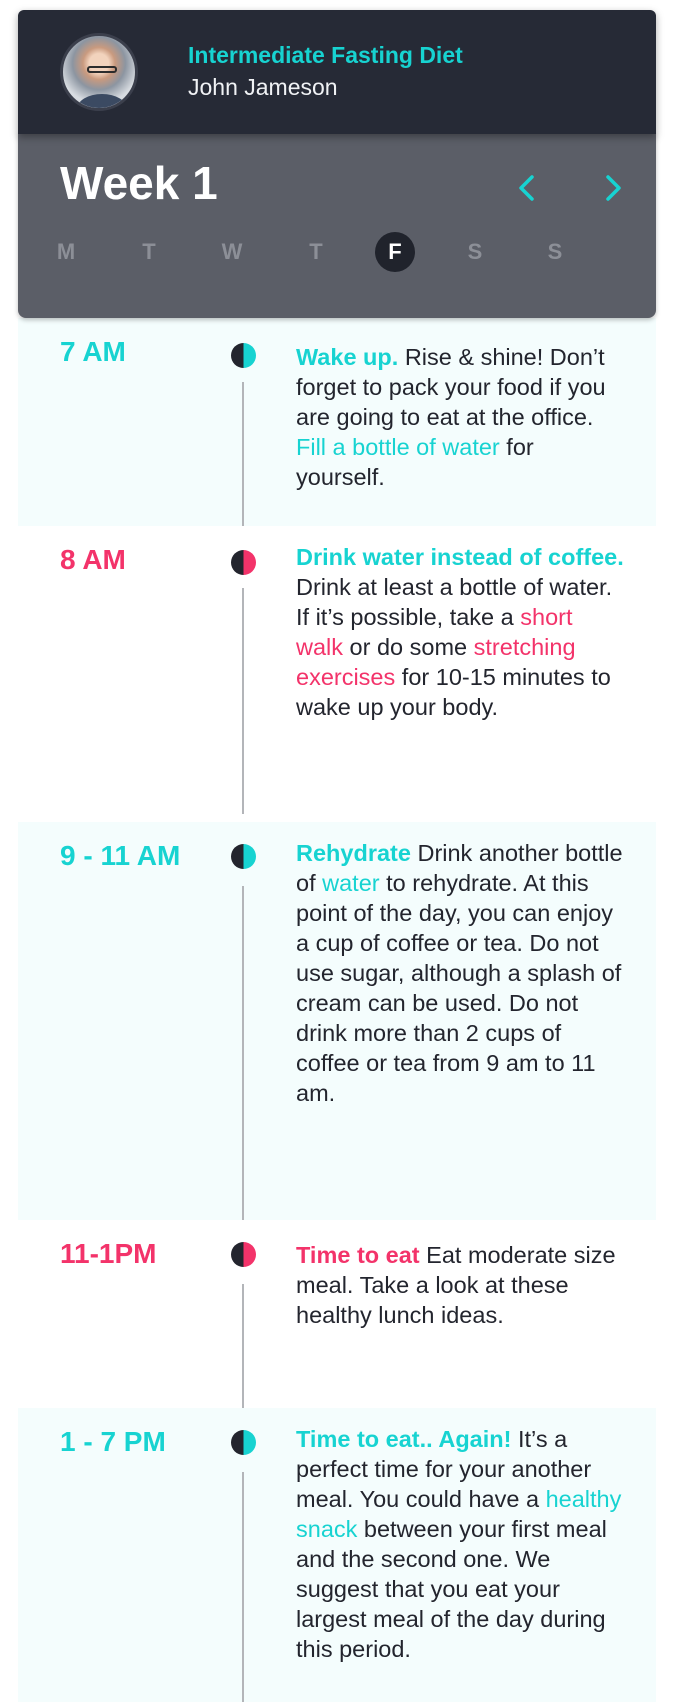 The height and width of the screenshot is (1702, 674). What do you see at coordinates (347, 357) in the screenshot?
I see `schedule-heading: Wake up.` at bounding box center [347, 357].